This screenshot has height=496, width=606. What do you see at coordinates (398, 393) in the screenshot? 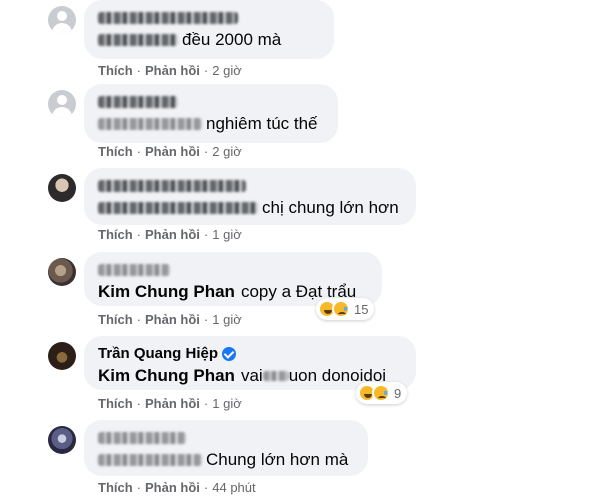
I see `reaction-count: 9` at bounding box center [398, 393].